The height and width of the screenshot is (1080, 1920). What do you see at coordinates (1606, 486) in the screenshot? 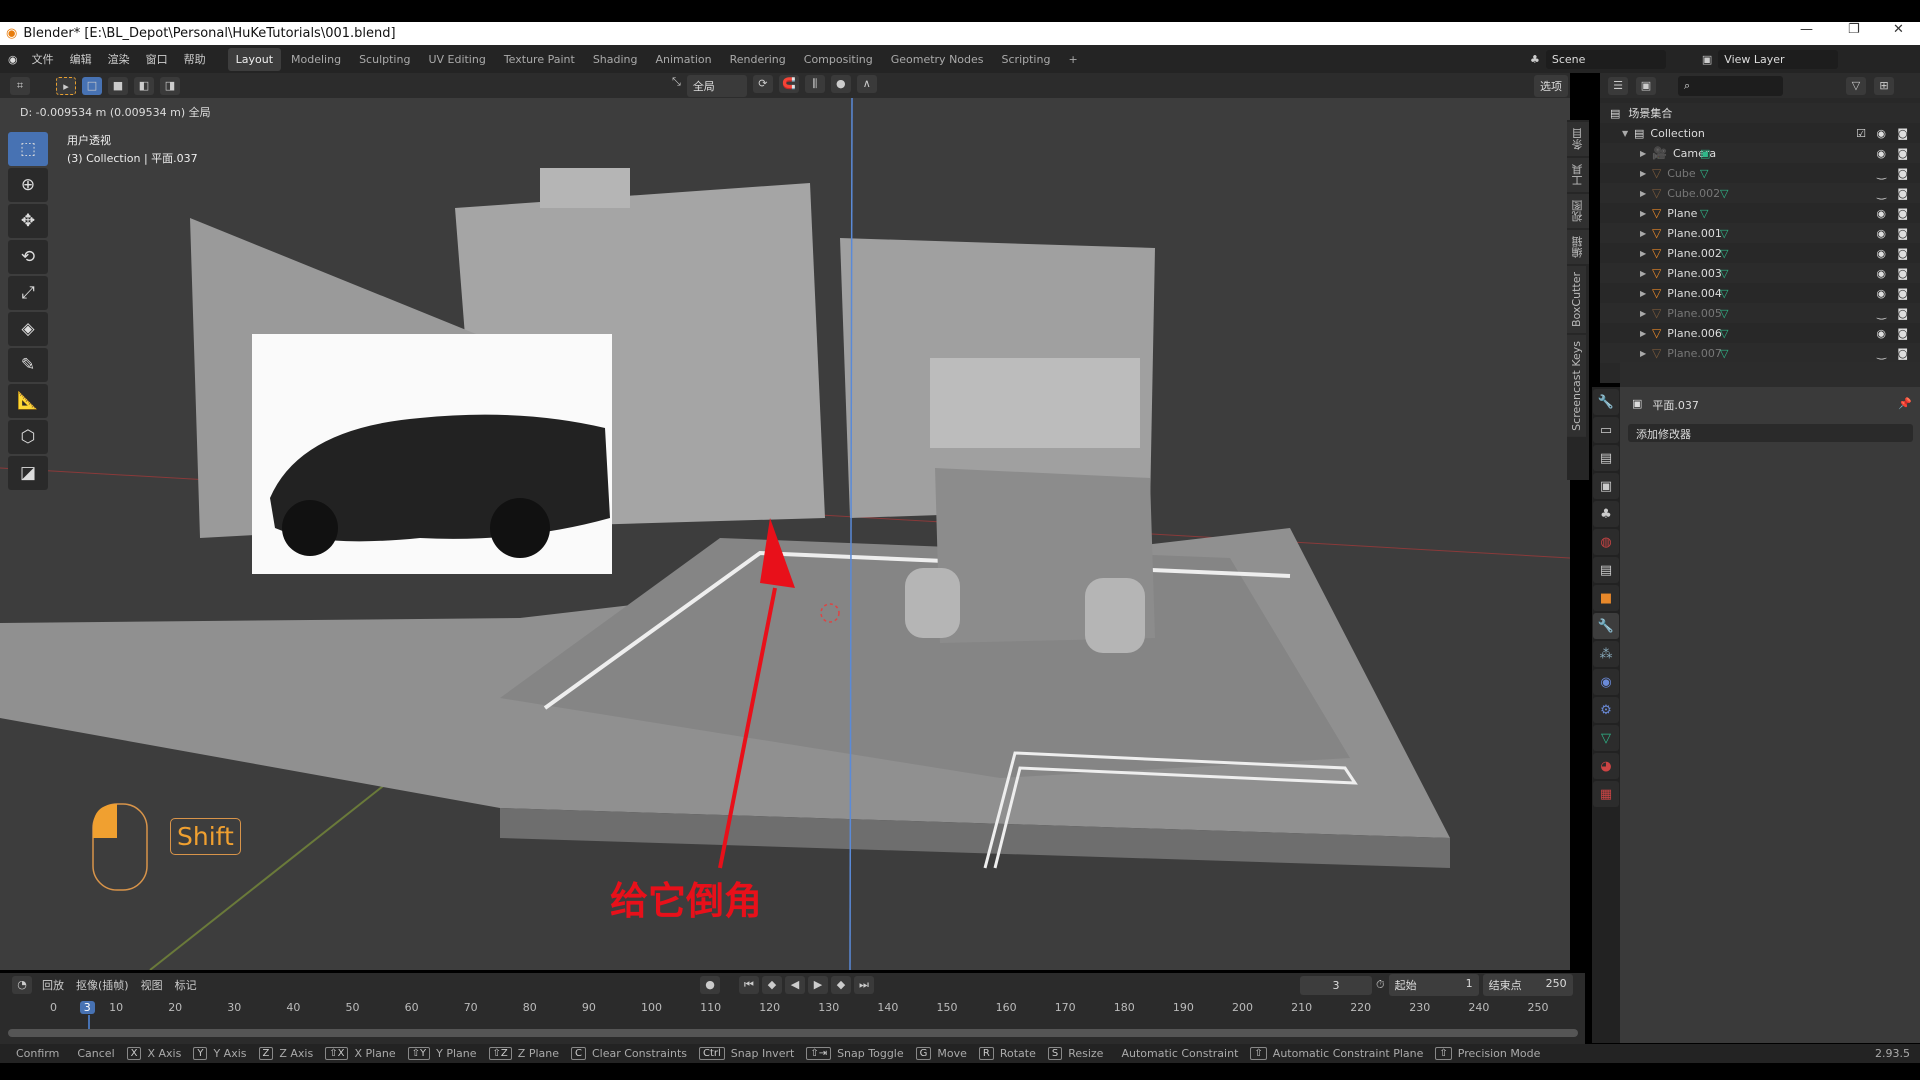
I see `view-layer-tab-icon: ▣` at bounding box center [1606, 486].